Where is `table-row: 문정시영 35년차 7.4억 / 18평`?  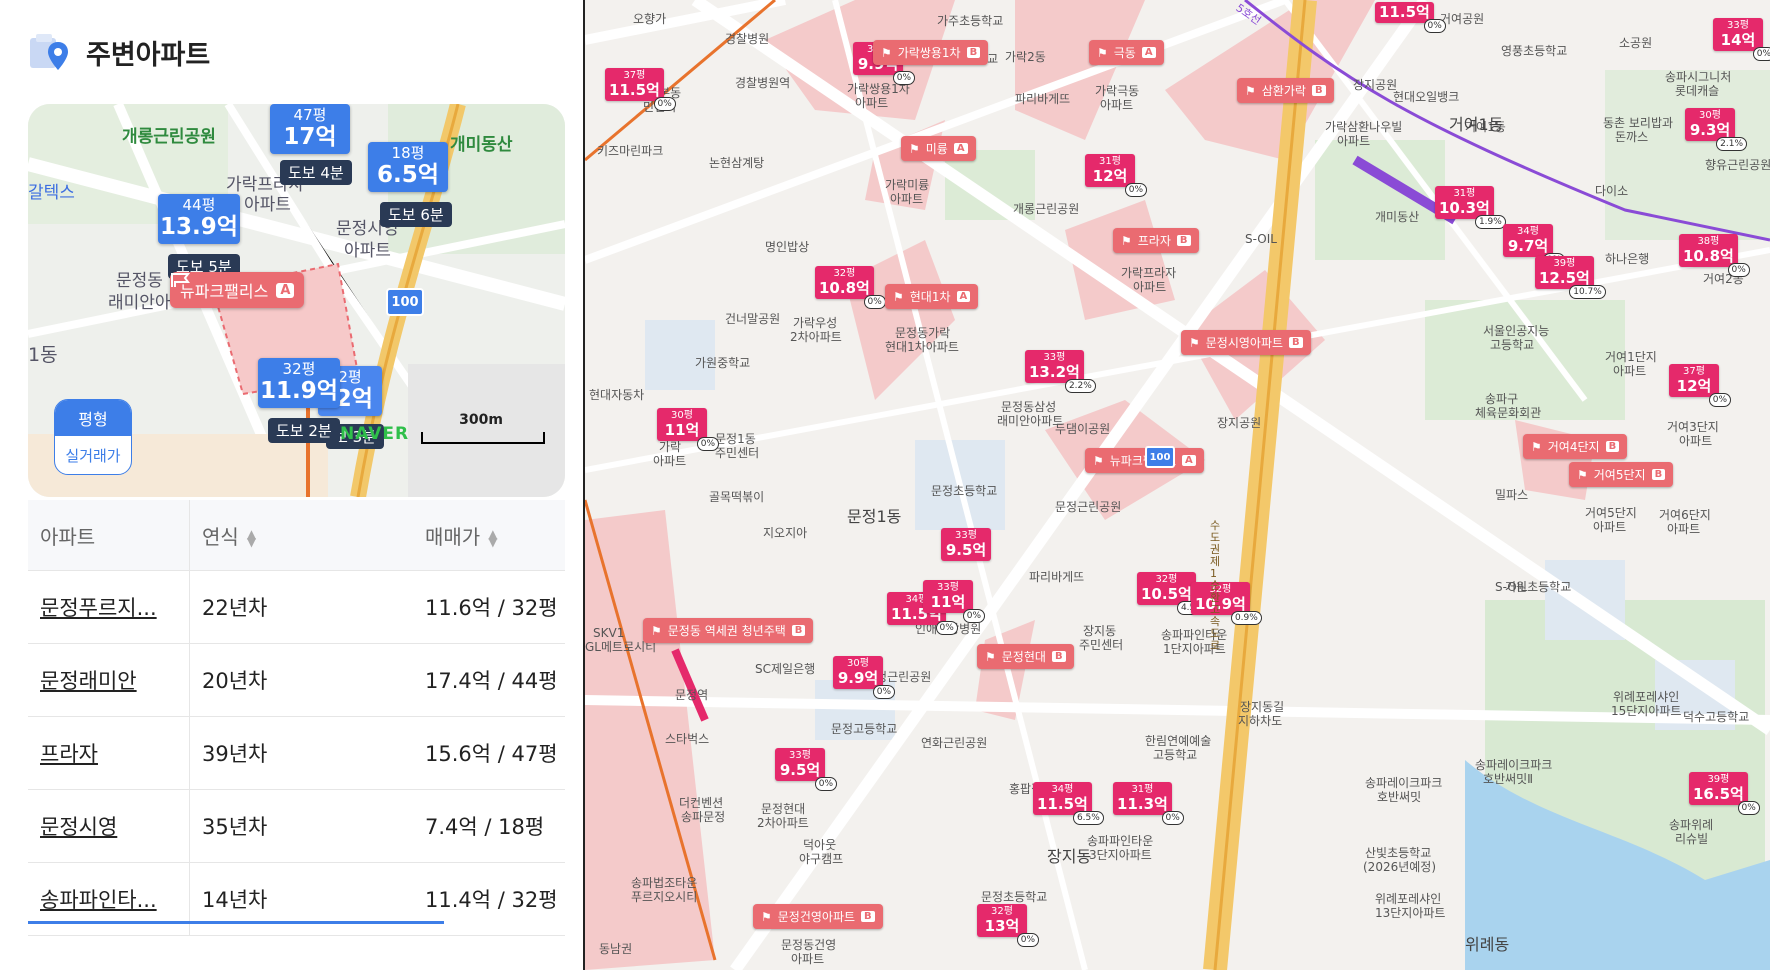 table-row: 문정시영 35년차 7.4억 / 18평 is located at coordinates (296, 826).